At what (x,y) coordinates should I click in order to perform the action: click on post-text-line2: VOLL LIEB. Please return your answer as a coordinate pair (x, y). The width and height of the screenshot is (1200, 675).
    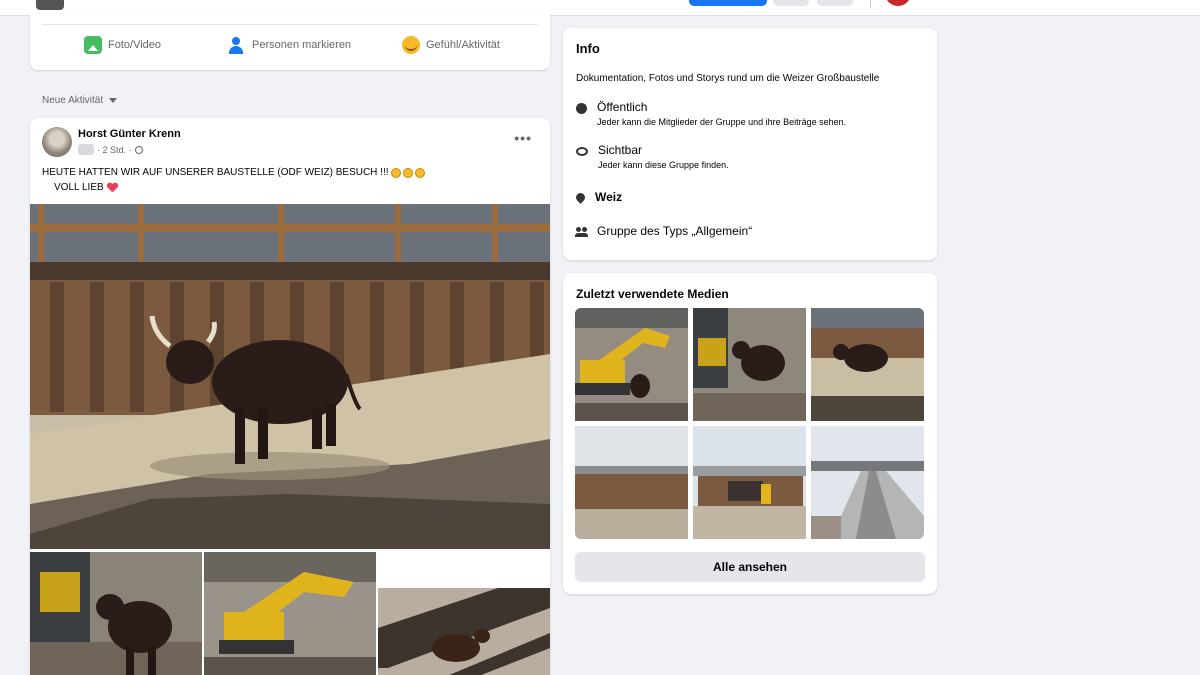
    Looking at the image, I should click on (85, 187).